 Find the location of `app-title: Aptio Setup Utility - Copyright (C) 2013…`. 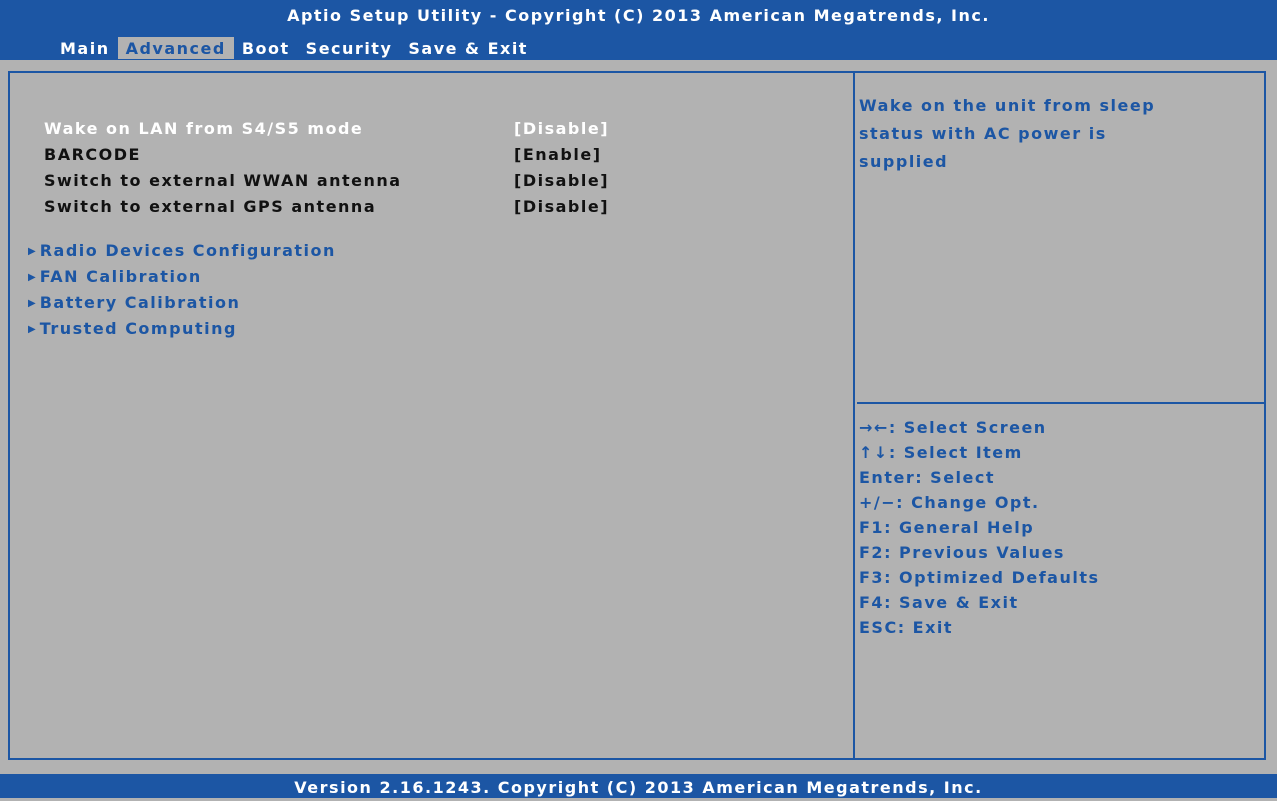

app-title: Aptio Setup Utility - Copyright (C) 2013… is located at coordinates (638, 15).